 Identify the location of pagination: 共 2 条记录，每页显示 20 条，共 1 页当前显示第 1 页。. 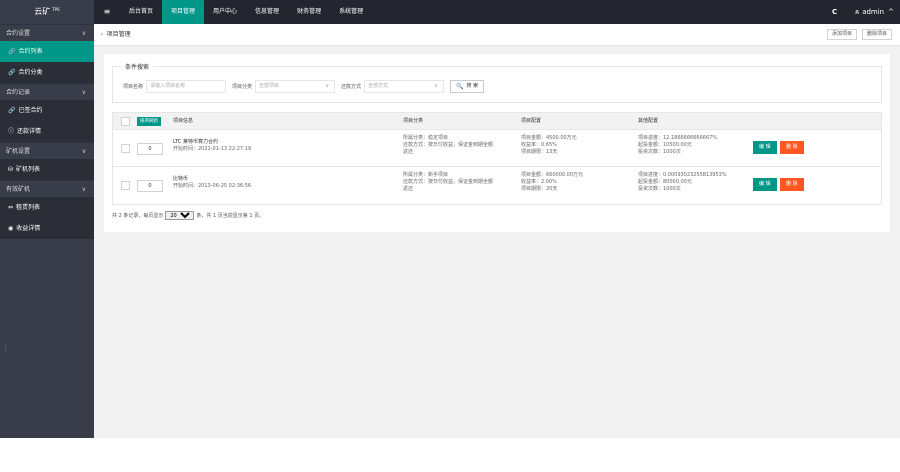
(188, 215).